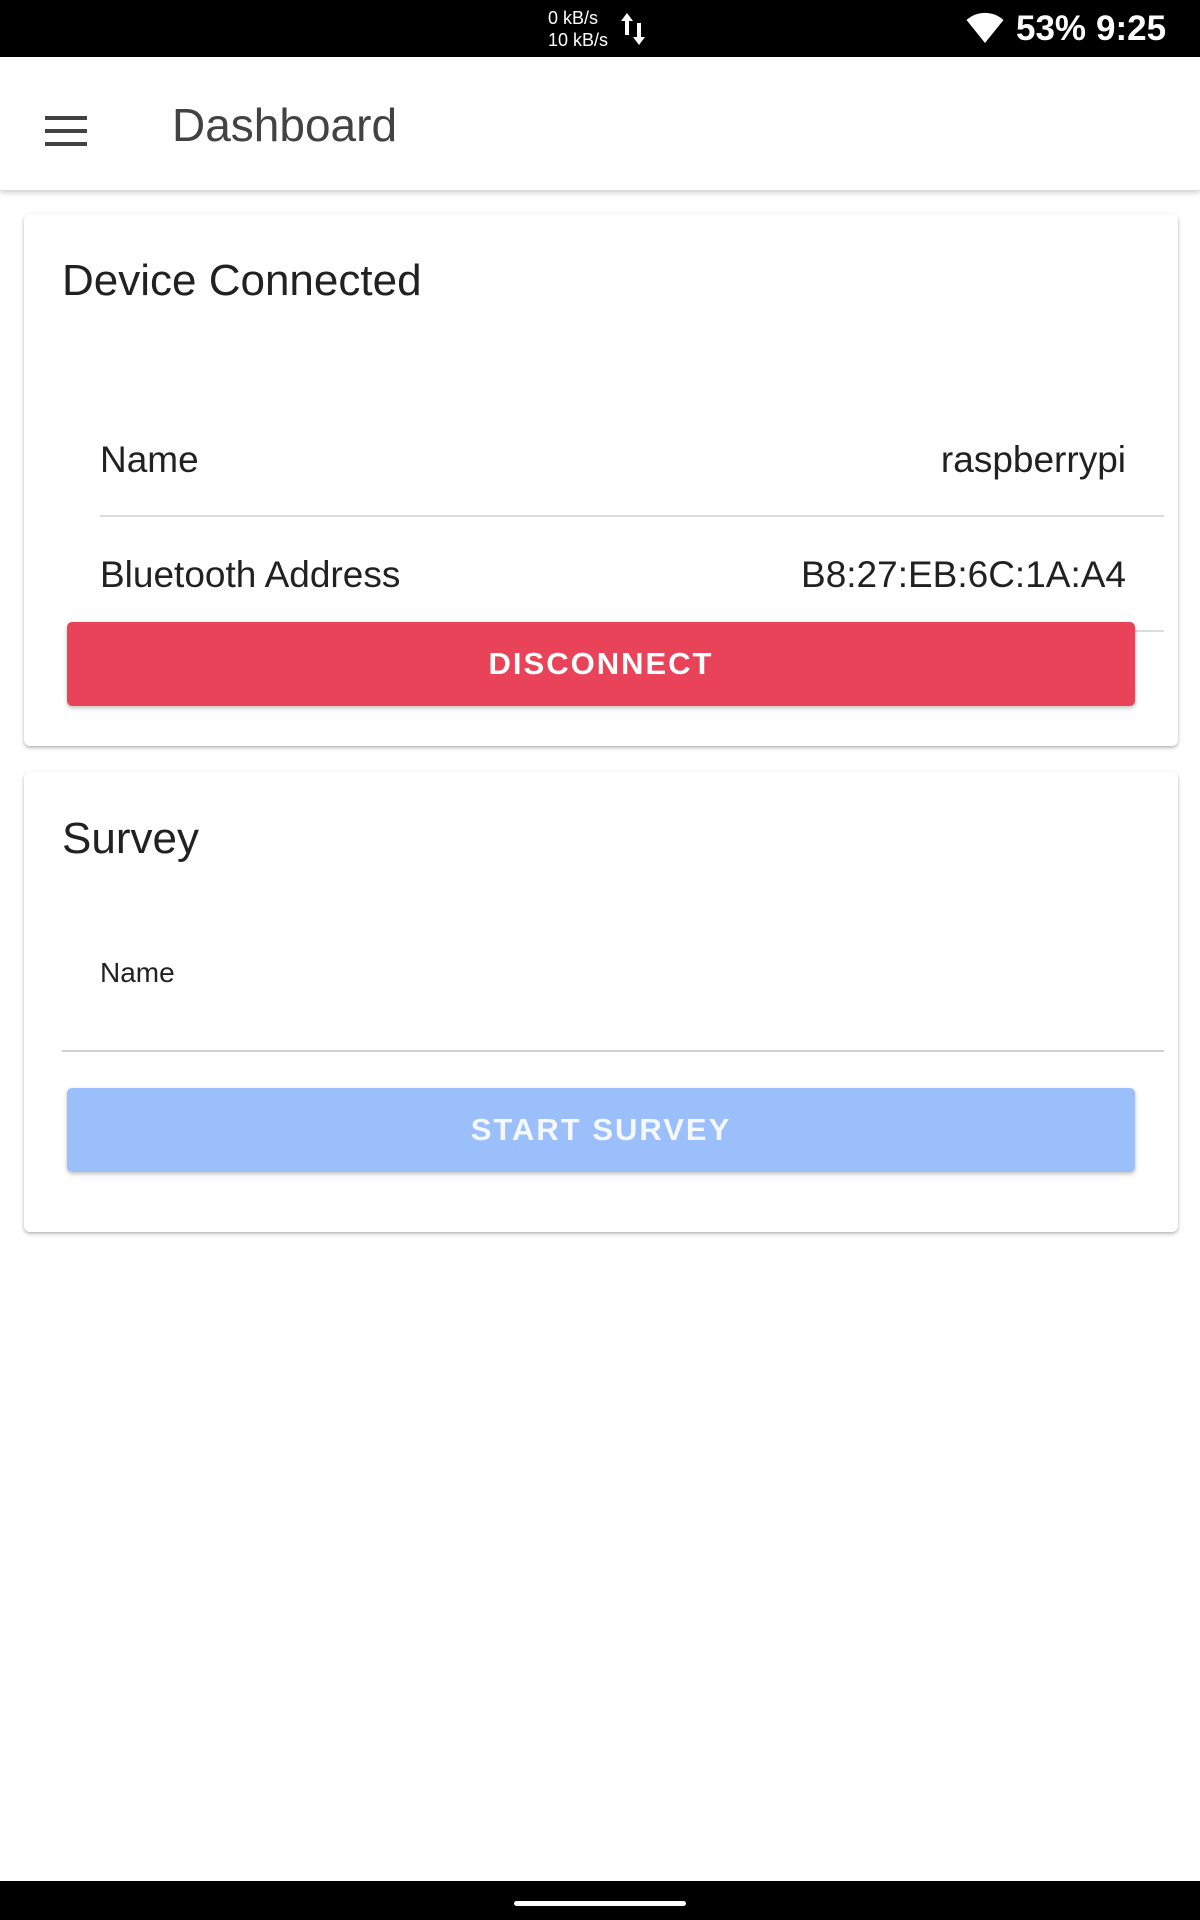 The height and width of the screenshot is (1920, 1200). What do you see at coordinates (1131, 28) in the screenshot?
I see `clock: 9:25` at bounding box center [1131, 28].